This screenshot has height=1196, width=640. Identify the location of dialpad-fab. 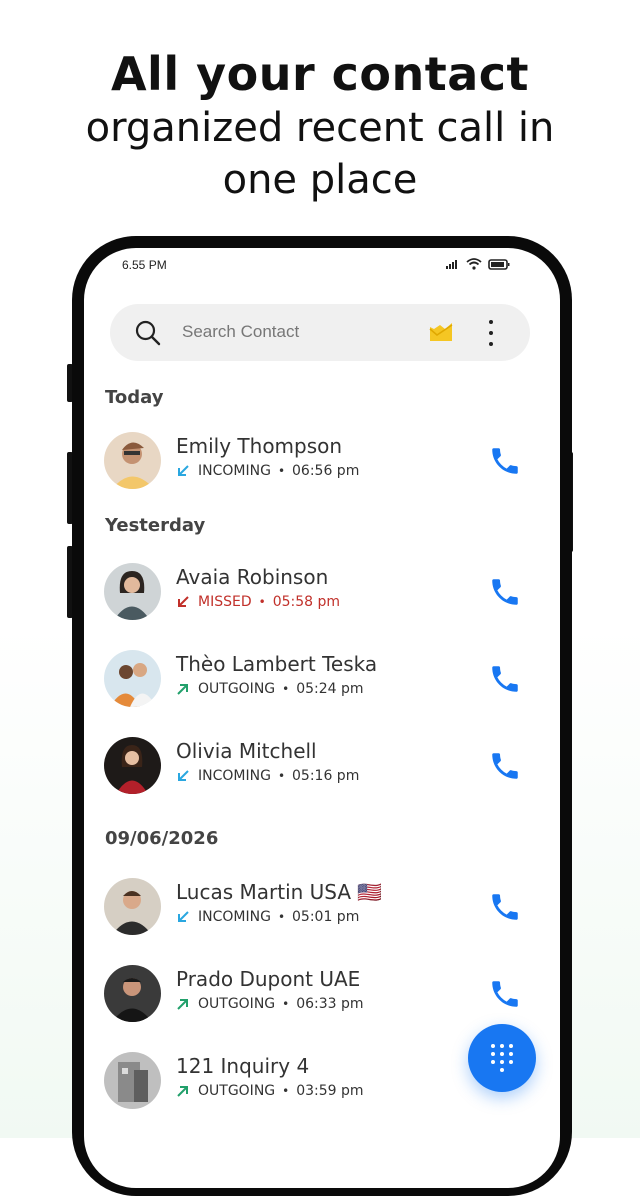
(502, 1058).